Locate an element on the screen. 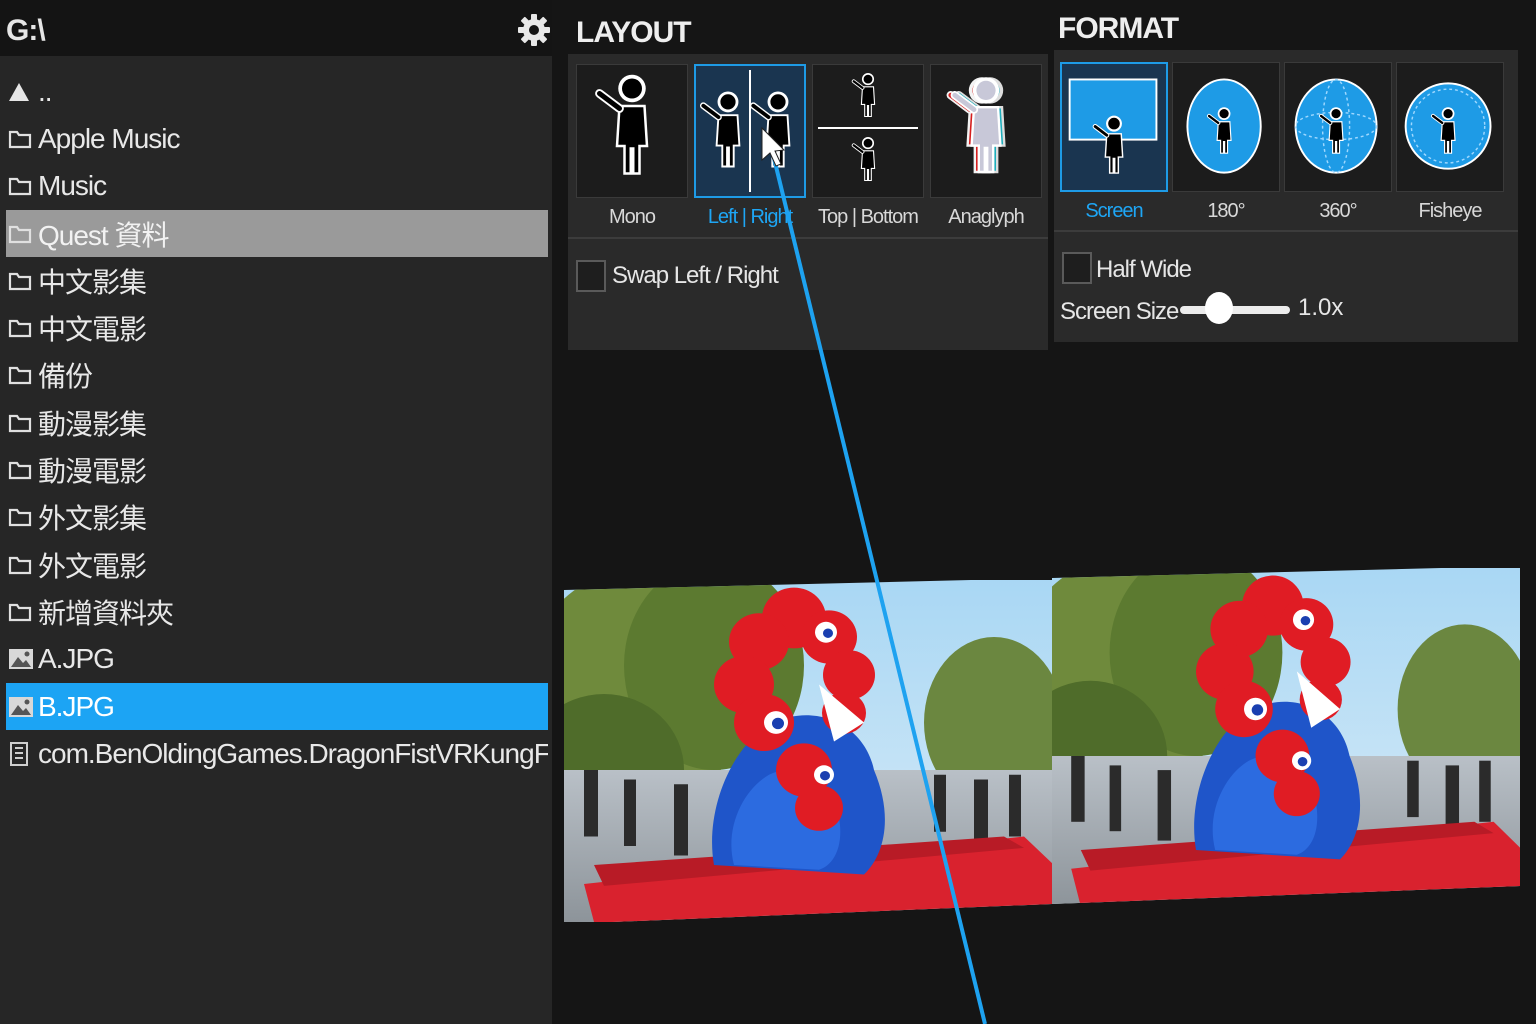 Image resolution: width=1536 pixels, height=1024 pixels. mono-figure-icon is located at coordinates (622, 124).